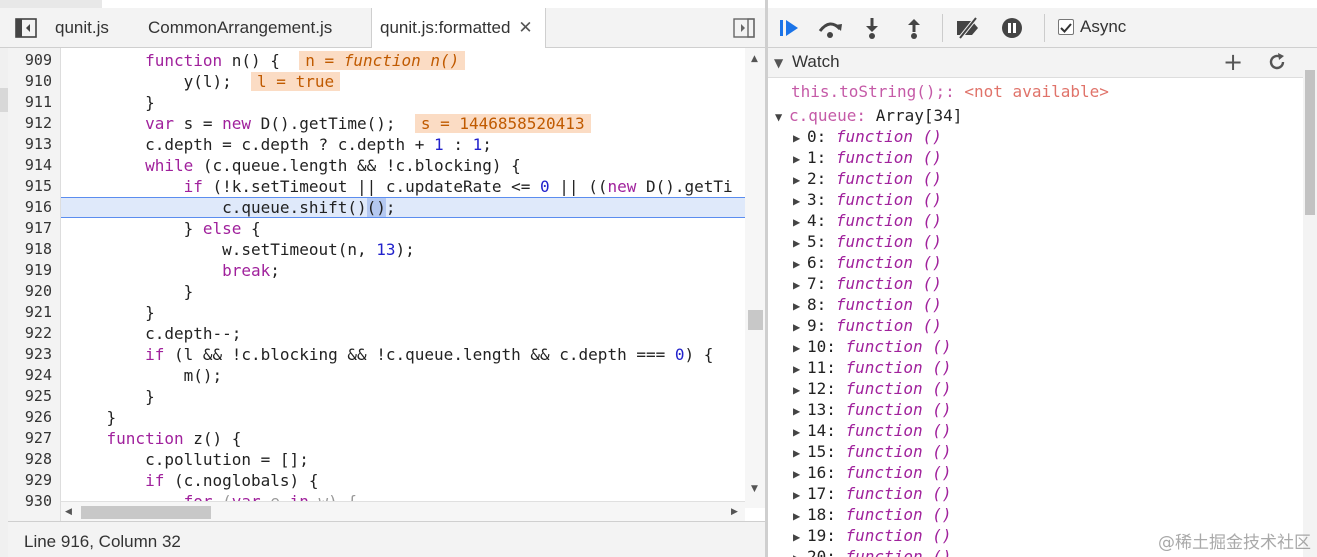  What do you see at coordinates (867, 136) in the screenshot?
I see `queue-item: ▶ 0: function ()` at bounding box center [867, 136].